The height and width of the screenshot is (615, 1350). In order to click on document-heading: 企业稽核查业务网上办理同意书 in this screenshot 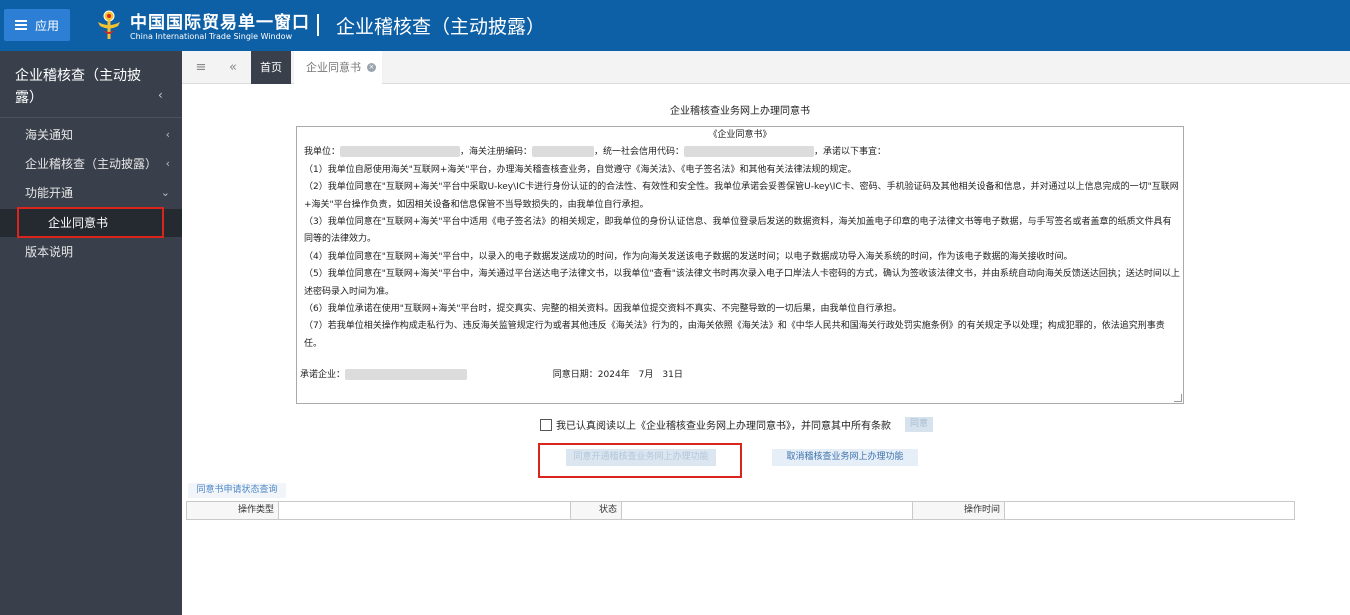, I will do `click(740, 111)`.